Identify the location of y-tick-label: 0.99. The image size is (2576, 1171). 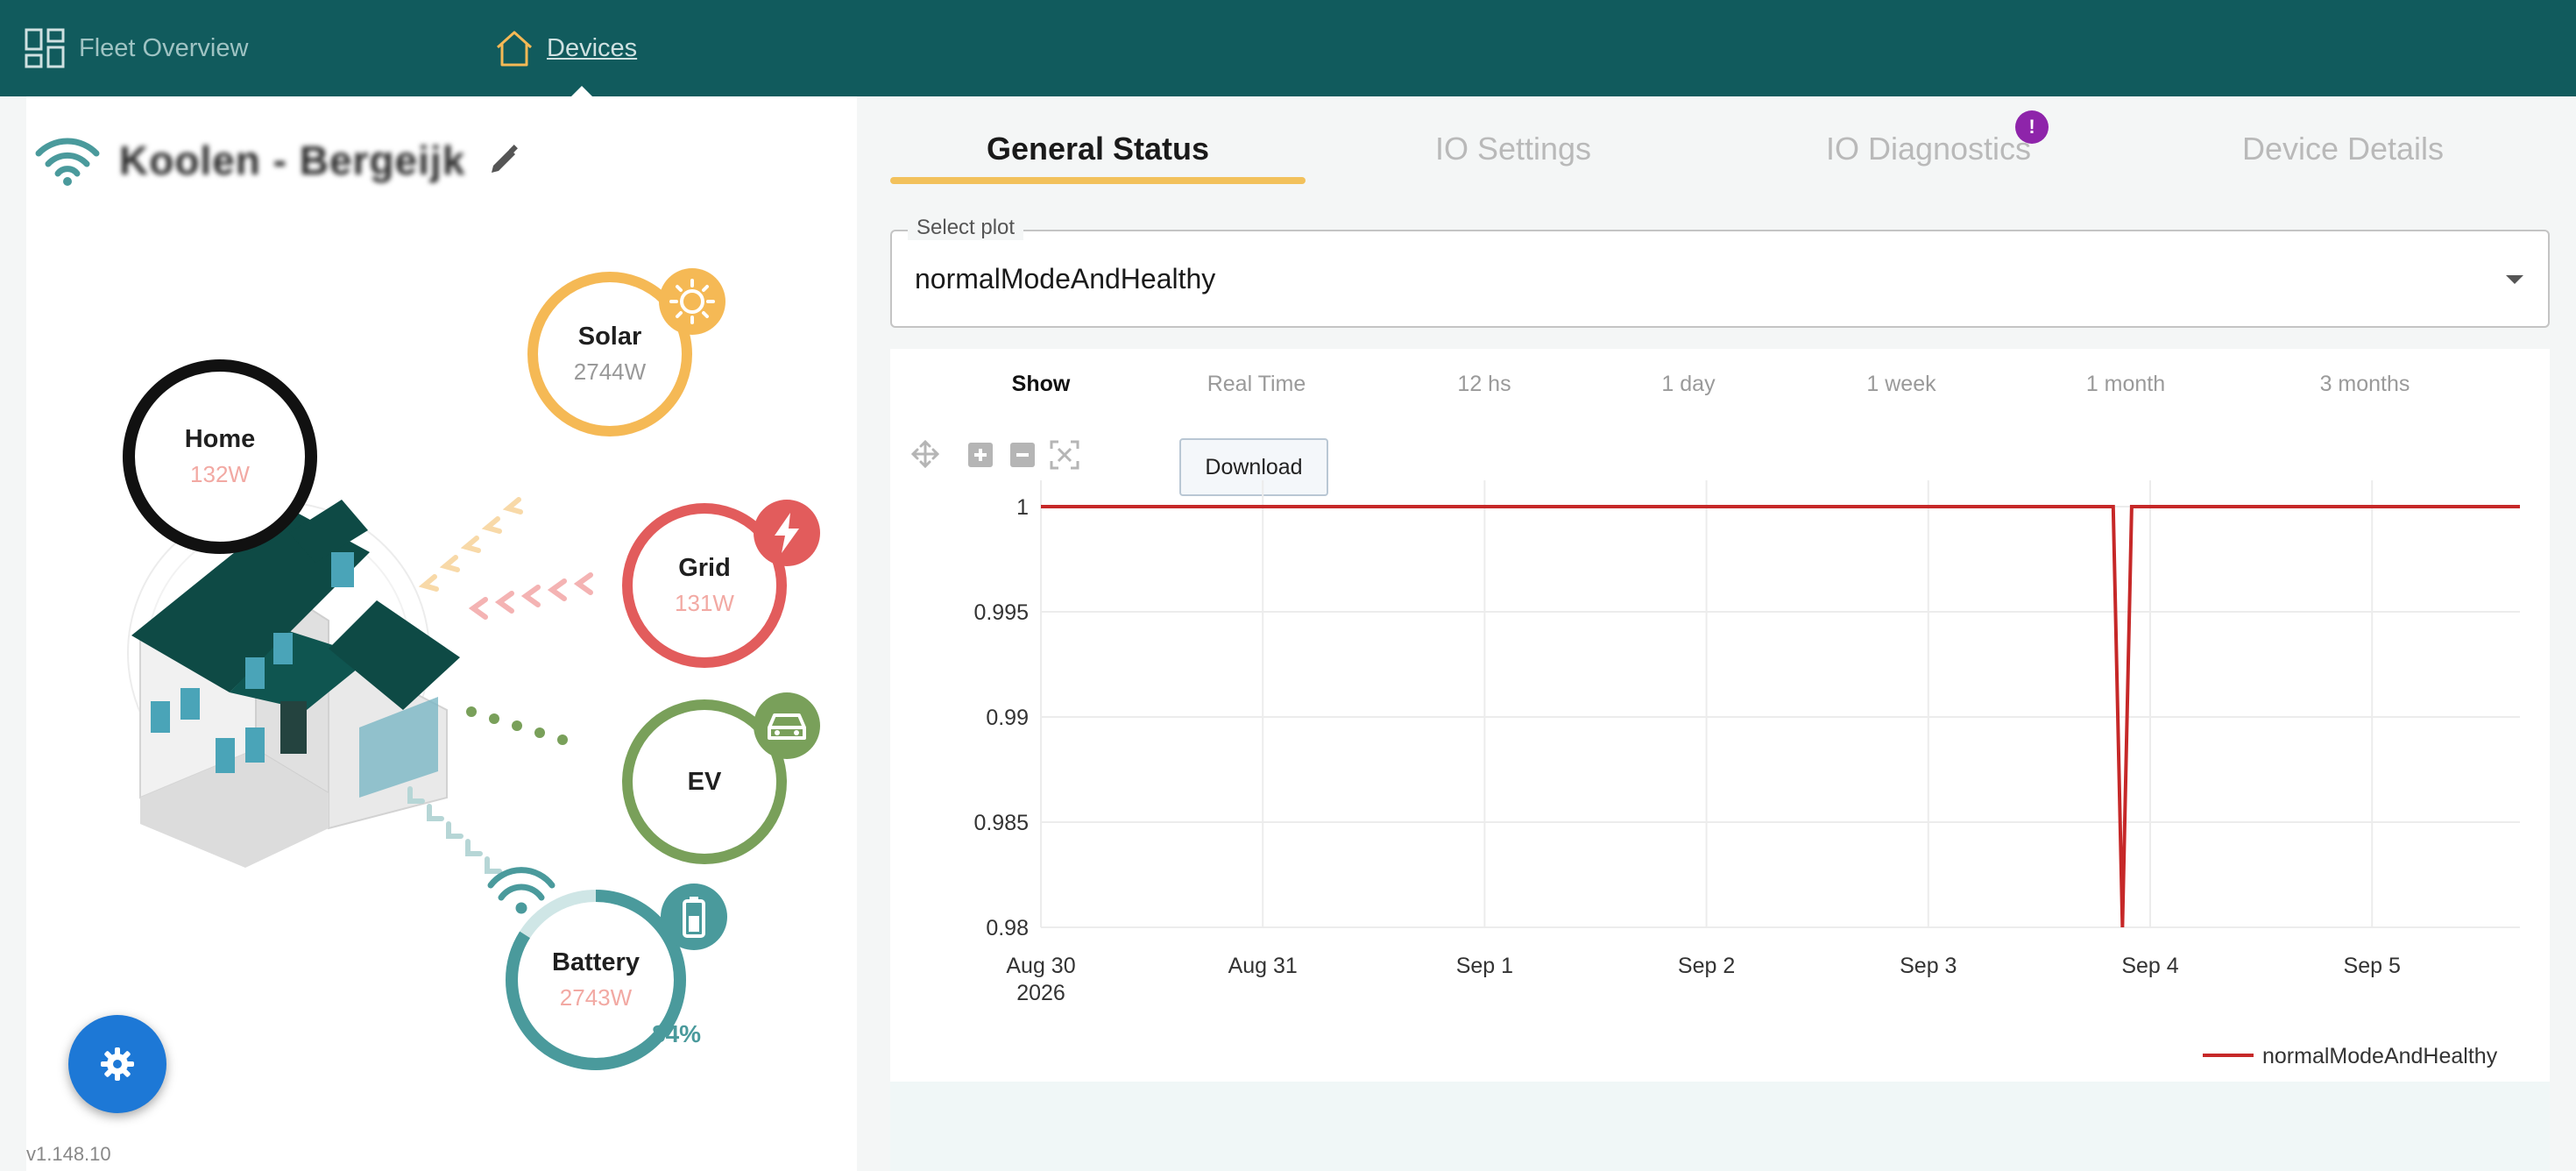
(1007, 718).